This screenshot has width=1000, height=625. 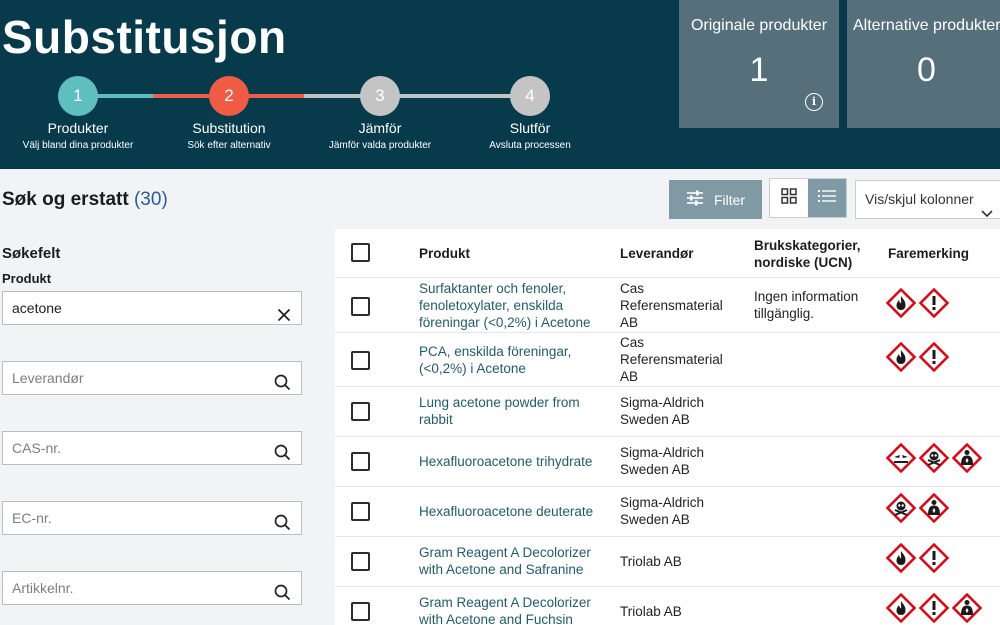 I want to click on ucn-cell: Ingen information tillgänglig., so click(x=806, y=305).